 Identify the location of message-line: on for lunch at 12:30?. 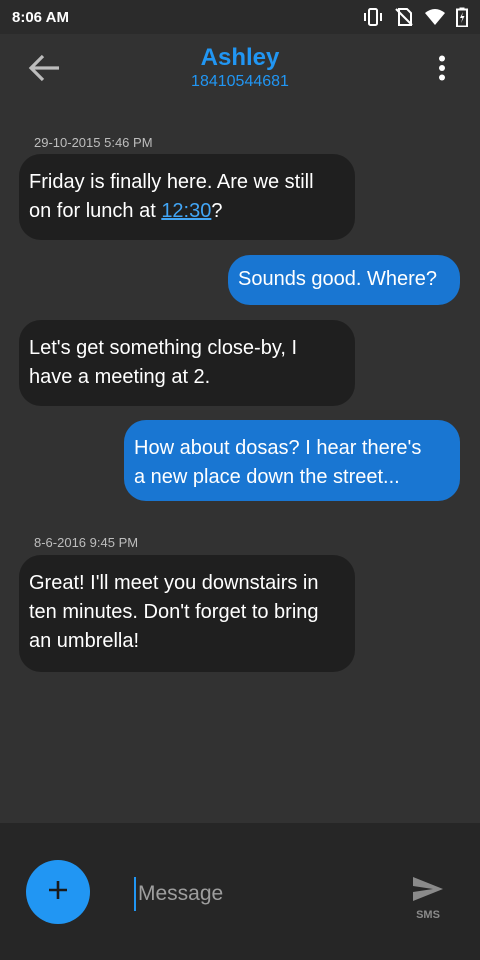
(126, 211).